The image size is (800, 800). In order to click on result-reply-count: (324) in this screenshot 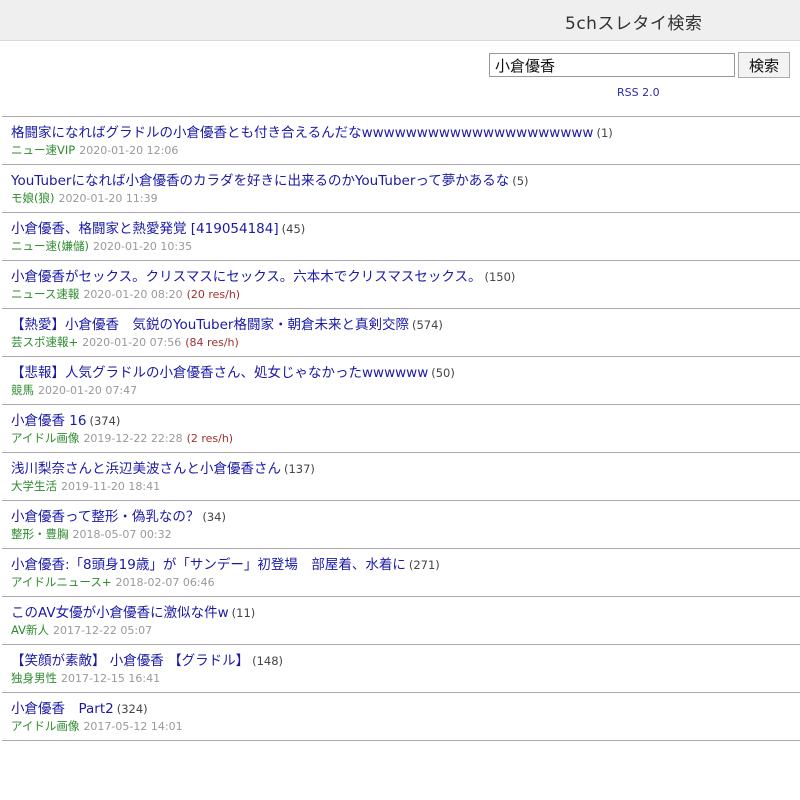, I will do `click(132, 709)`.